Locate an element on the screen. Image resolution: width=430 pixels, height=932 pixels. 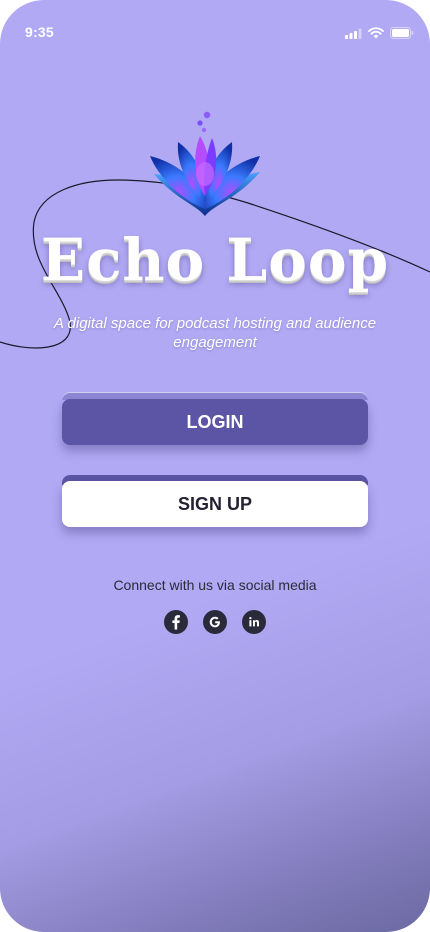
status-time: 9:35 is located at coordinates (39, 32).